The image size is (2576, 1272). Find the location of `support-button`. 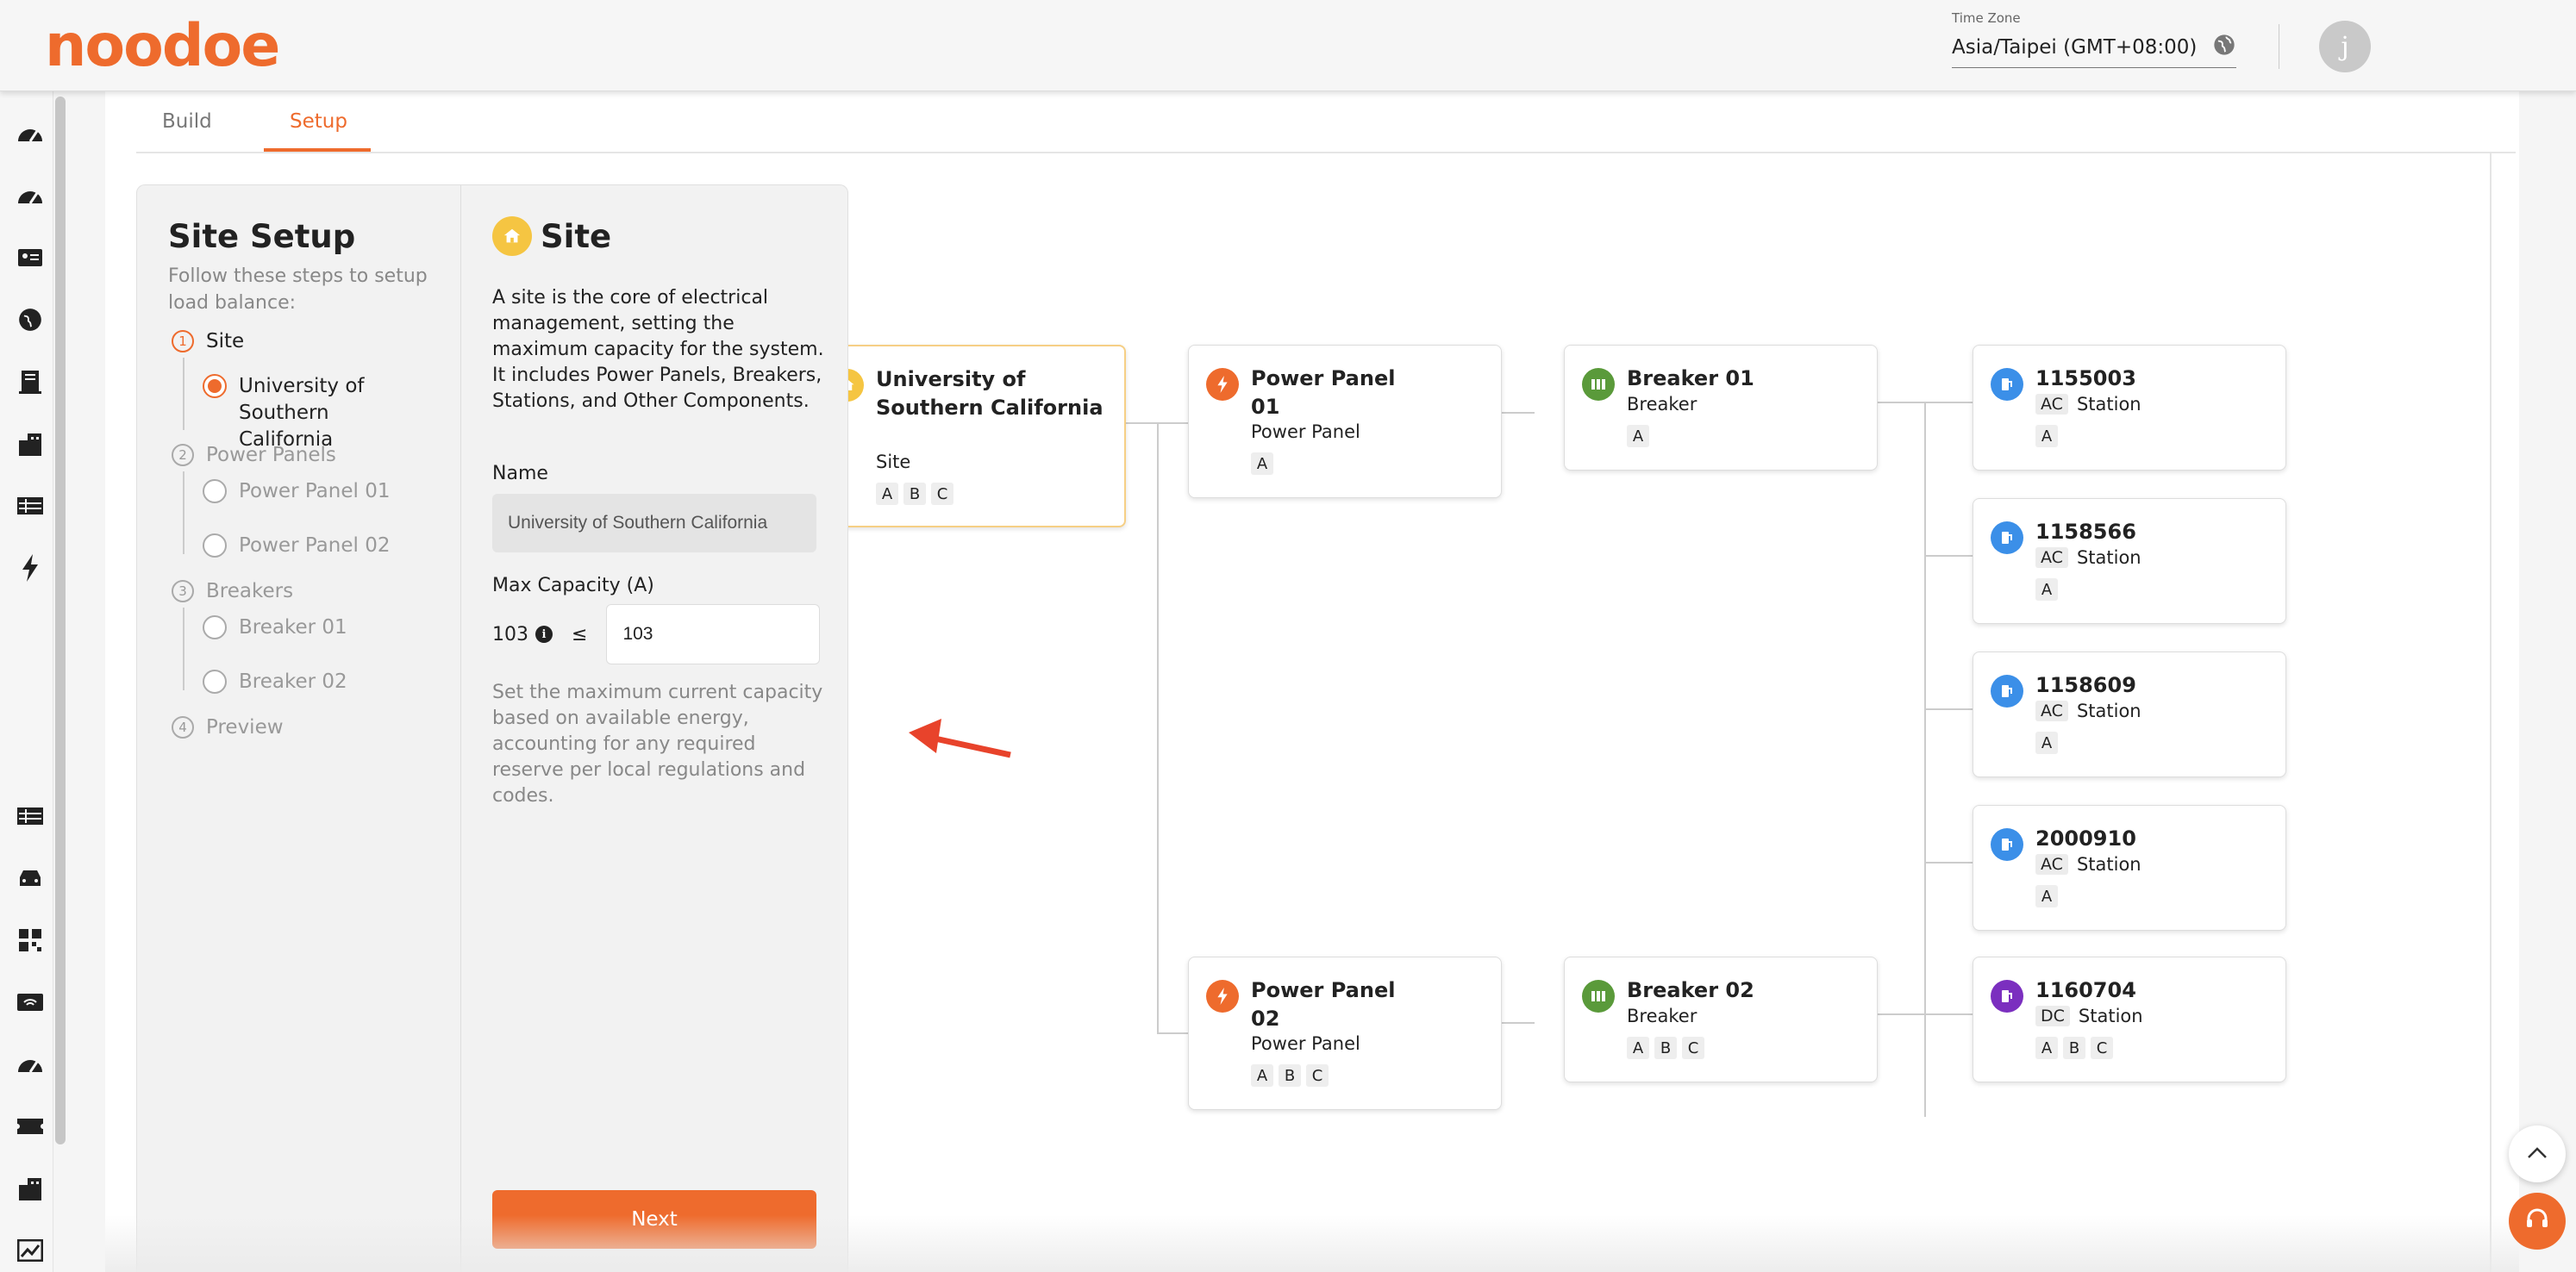

support-button is located at coordinates (2537, 1221).